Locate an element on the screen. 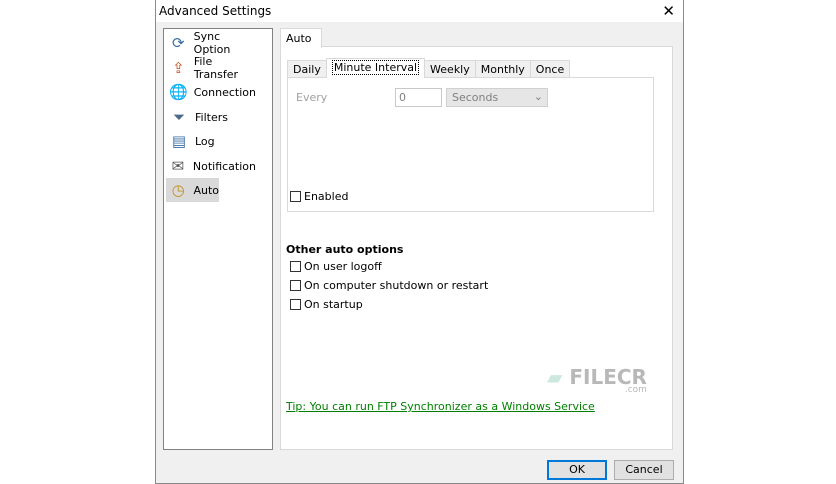 The height and width of the screenshot is (484, 836). tab-auto: Auto is located at coordinates (301, 38).